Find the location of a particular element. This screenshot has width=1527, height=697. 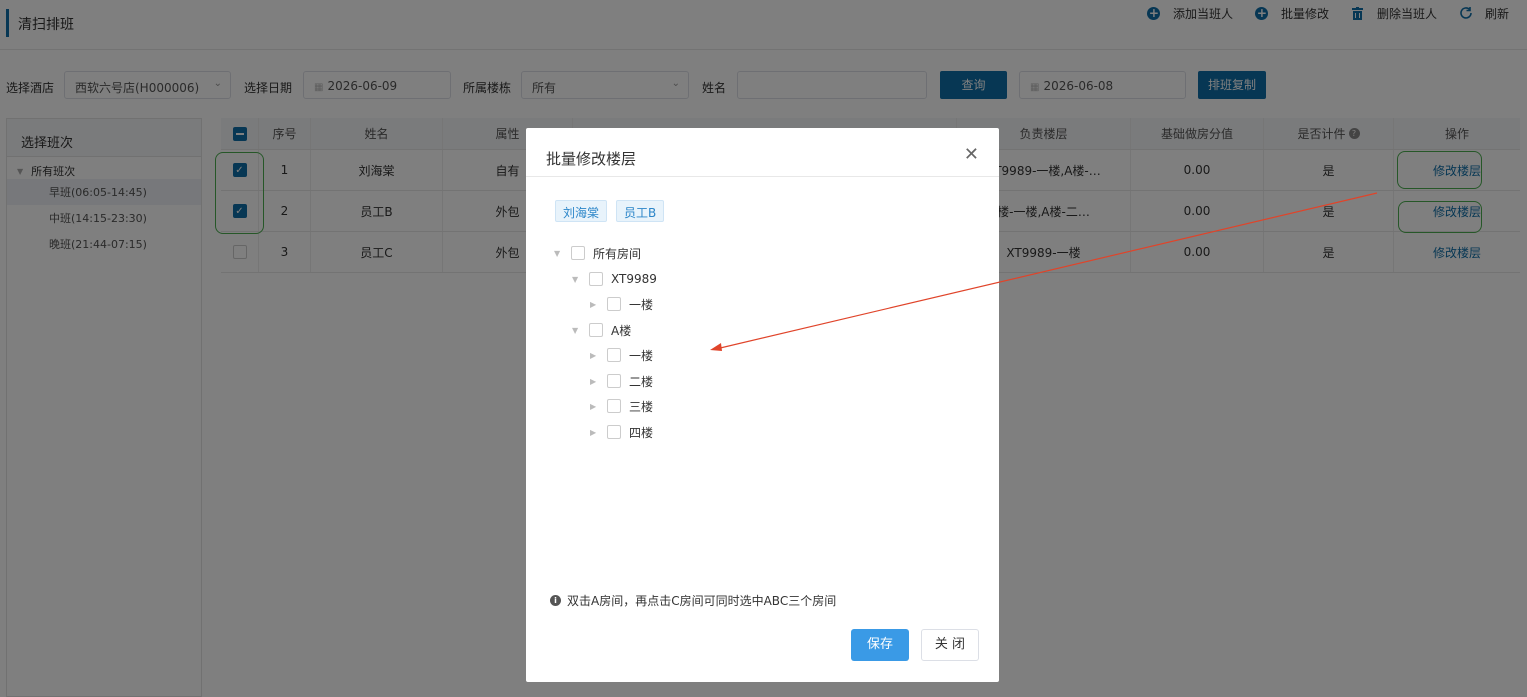

tree-node-floor: ▶ 四楼 is located at coordinates (621, 432).